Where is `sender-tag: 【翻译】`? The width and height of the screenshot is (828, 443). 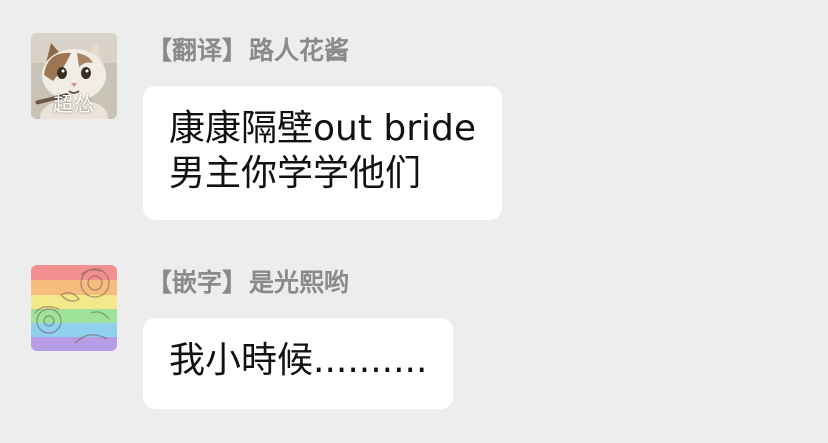
sender-tag: 【翻译】 is located at coordinates (197, 50).